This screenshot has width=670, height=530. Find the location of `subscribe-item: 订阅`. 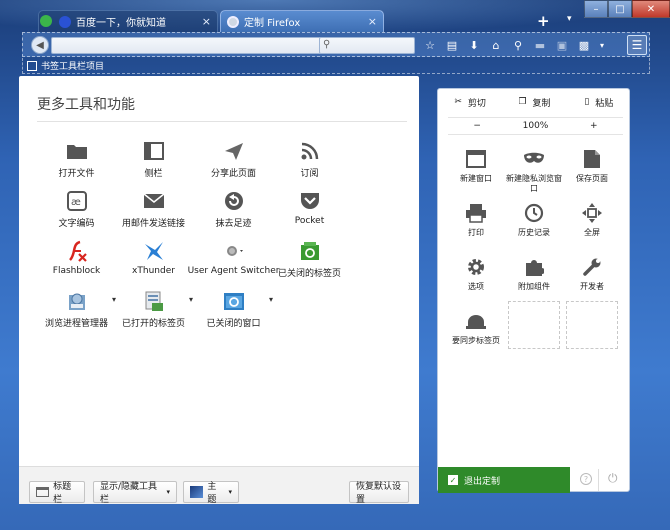

subscribe-item: 订阅 is located at coordinates (309, 158).